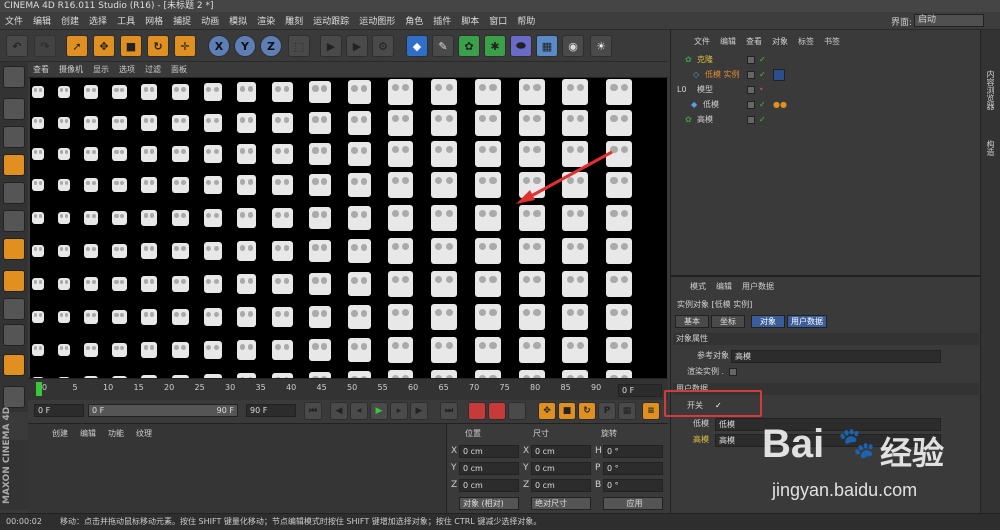  Describe the element at coordinates (116, 433) in the screenshot. I see `mat-menu-function: 功能` at that location.